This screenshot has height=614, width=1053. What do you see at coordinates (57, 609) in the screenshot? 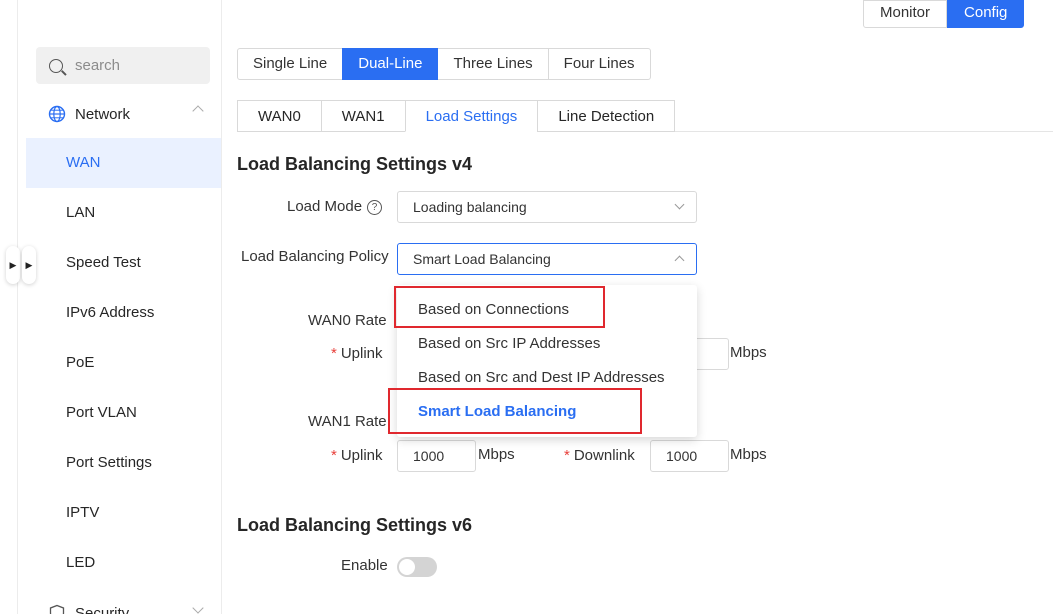
I see `shield-icon` at bounding box center [57, 609].